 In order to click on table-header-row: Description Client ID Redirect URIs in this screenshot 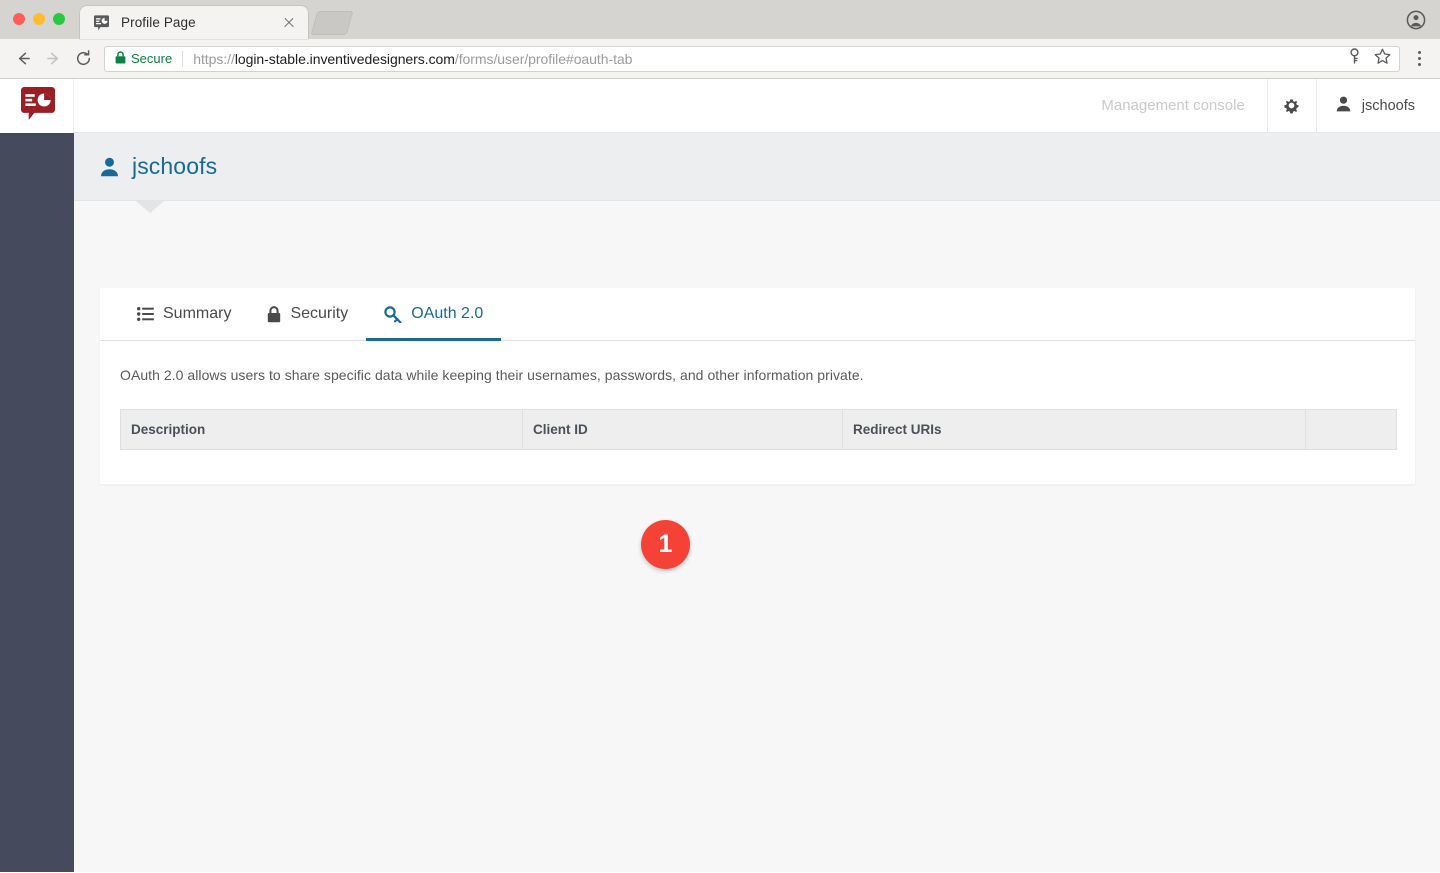, I will do `click(758, 429)`.